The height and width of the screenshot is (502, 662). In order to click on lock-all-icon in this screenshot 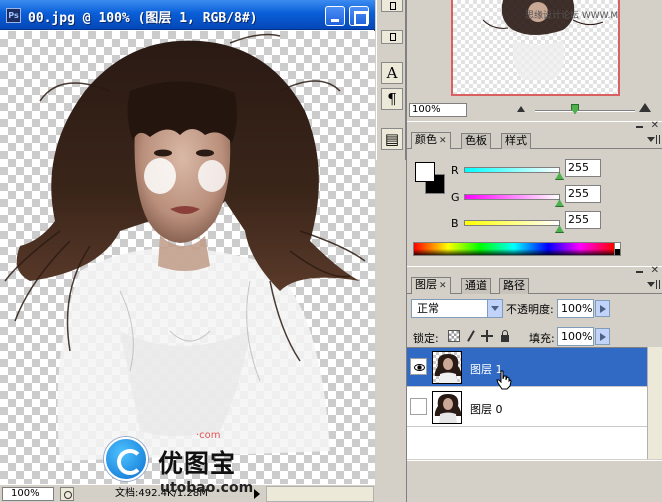, I will do `click(505, 336)`.